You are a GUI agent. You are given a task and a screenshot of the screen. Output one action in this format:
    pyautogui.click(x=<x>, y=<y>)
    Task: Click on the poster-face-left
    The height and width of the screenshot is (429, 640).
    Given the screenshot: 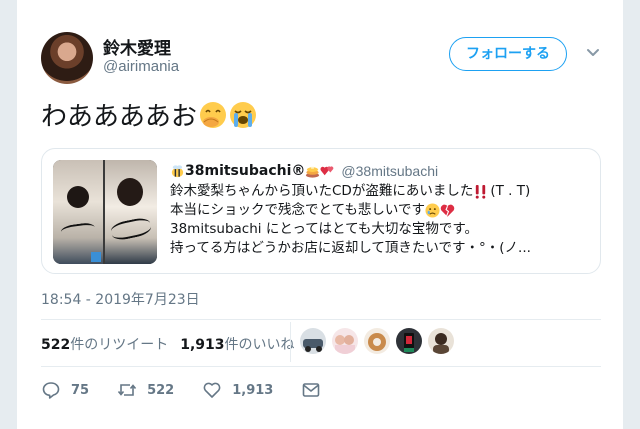 What is the action you would take?
    pyautogui.click(x=78, y=197)
    